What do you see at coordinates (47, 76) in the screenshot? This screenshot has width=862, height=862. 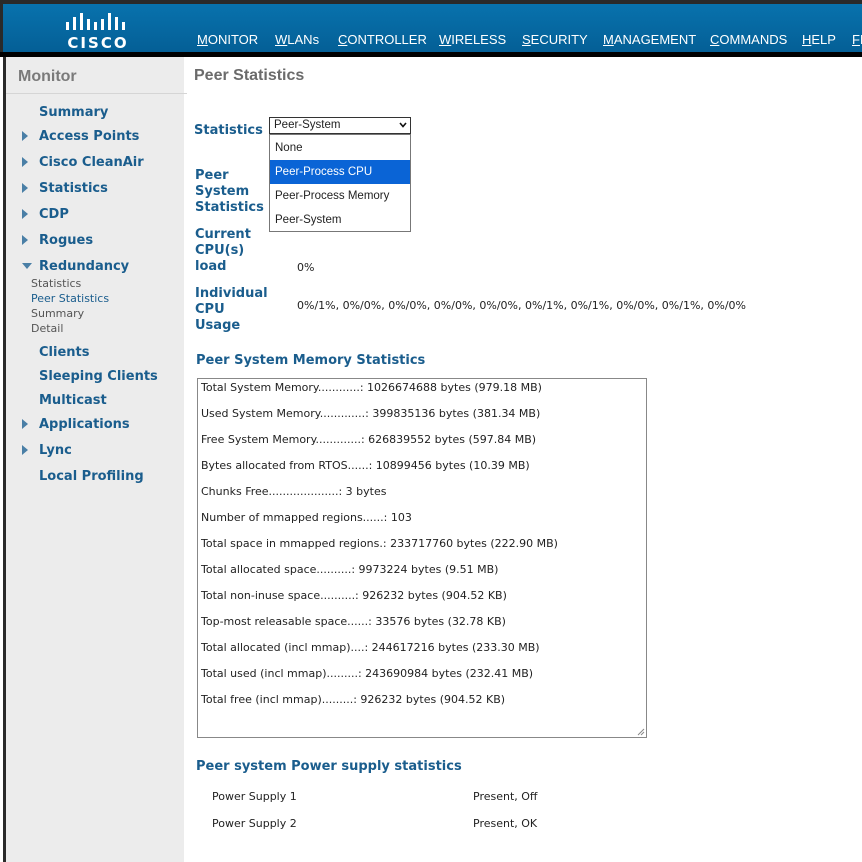 I see `sidebar-title: Monitor` at bounding box center [47, 76].